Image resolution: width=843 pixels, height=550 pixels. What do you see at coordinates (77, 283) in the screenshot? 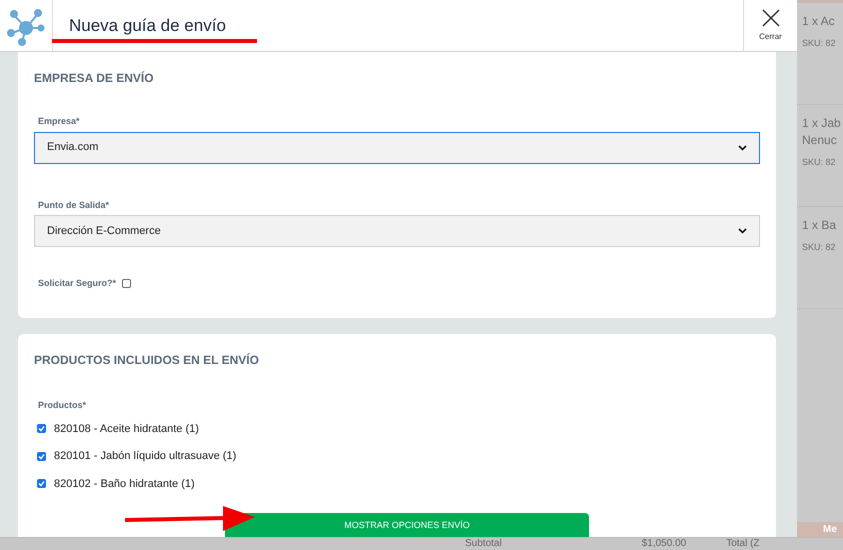
I see `insurance-label: Solicitar Seguro?*` at bounding box center [77, 283].